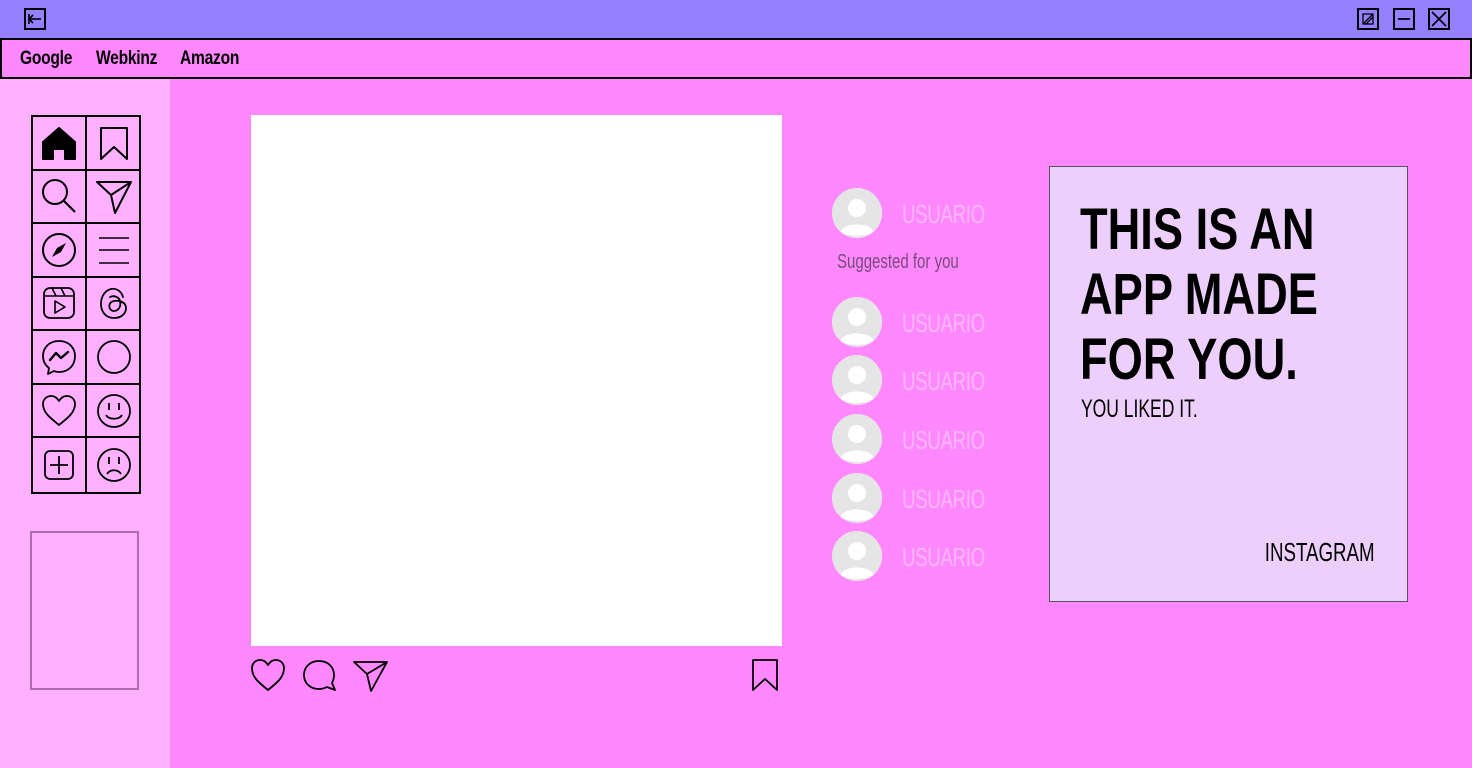 The height and width of the screenshot is (768, 1472). I want to click on reels-icon, so click(59, 303).